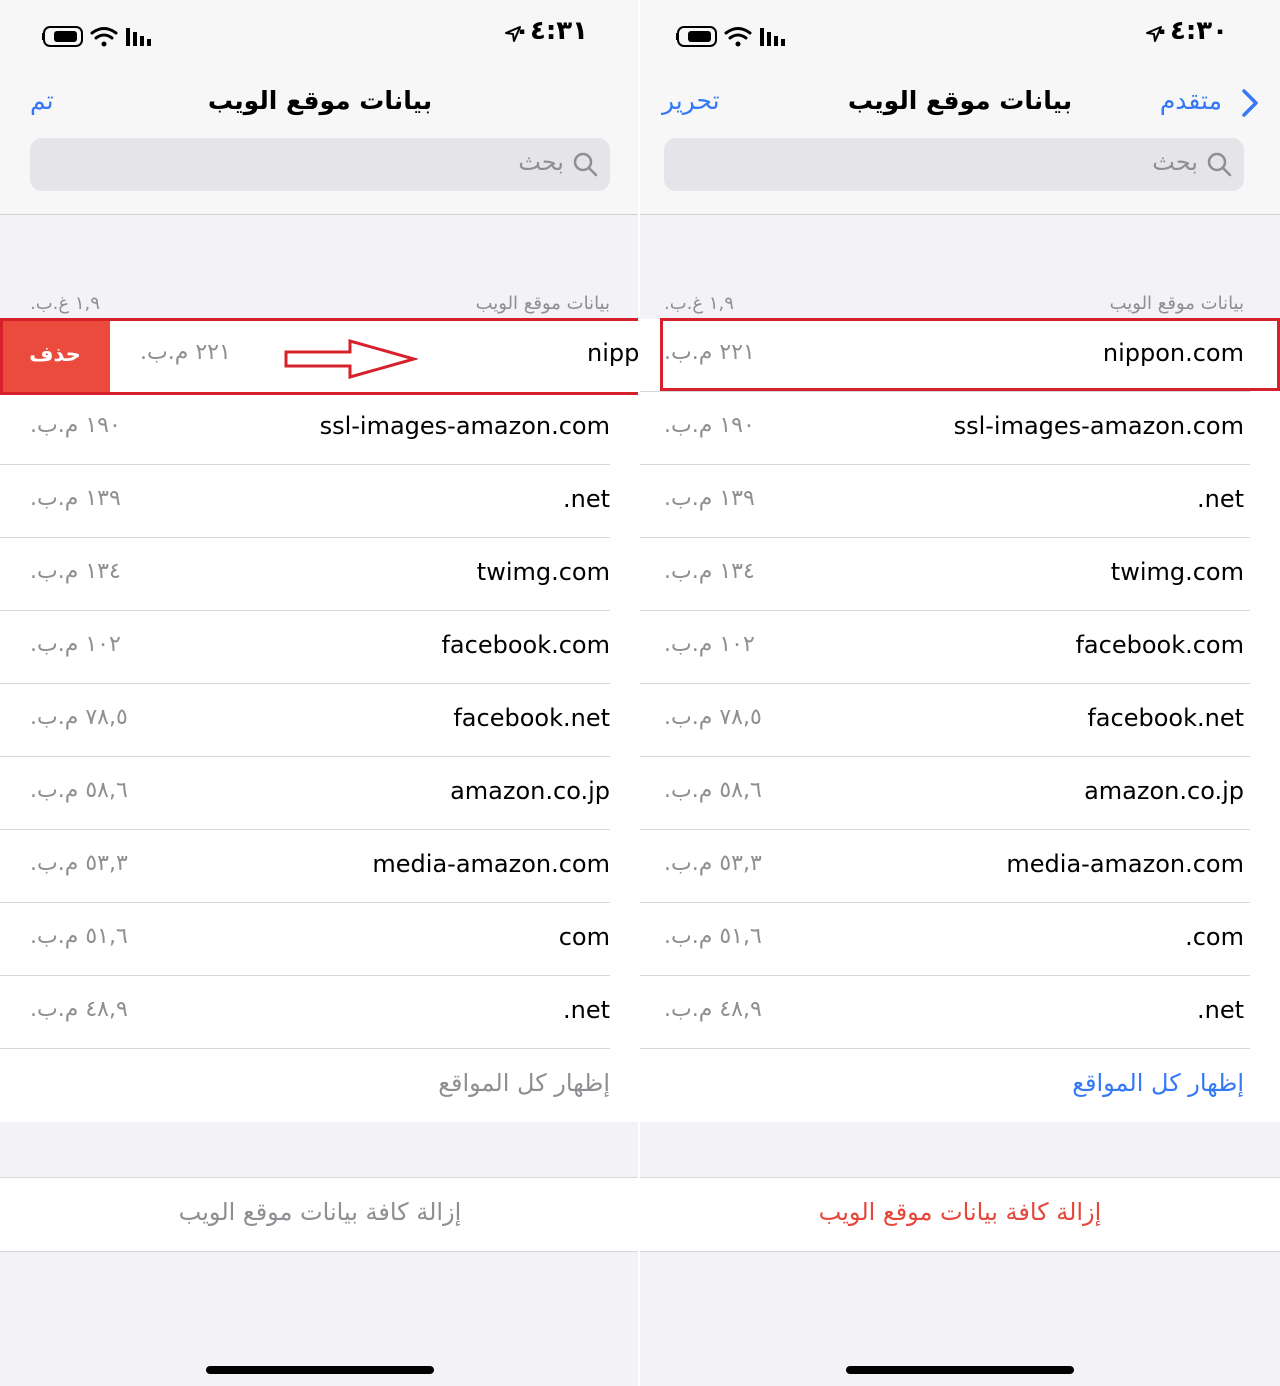  Describe the element at coordinates (584, 937) in the screenshot. I see `site-name: com` at that location.